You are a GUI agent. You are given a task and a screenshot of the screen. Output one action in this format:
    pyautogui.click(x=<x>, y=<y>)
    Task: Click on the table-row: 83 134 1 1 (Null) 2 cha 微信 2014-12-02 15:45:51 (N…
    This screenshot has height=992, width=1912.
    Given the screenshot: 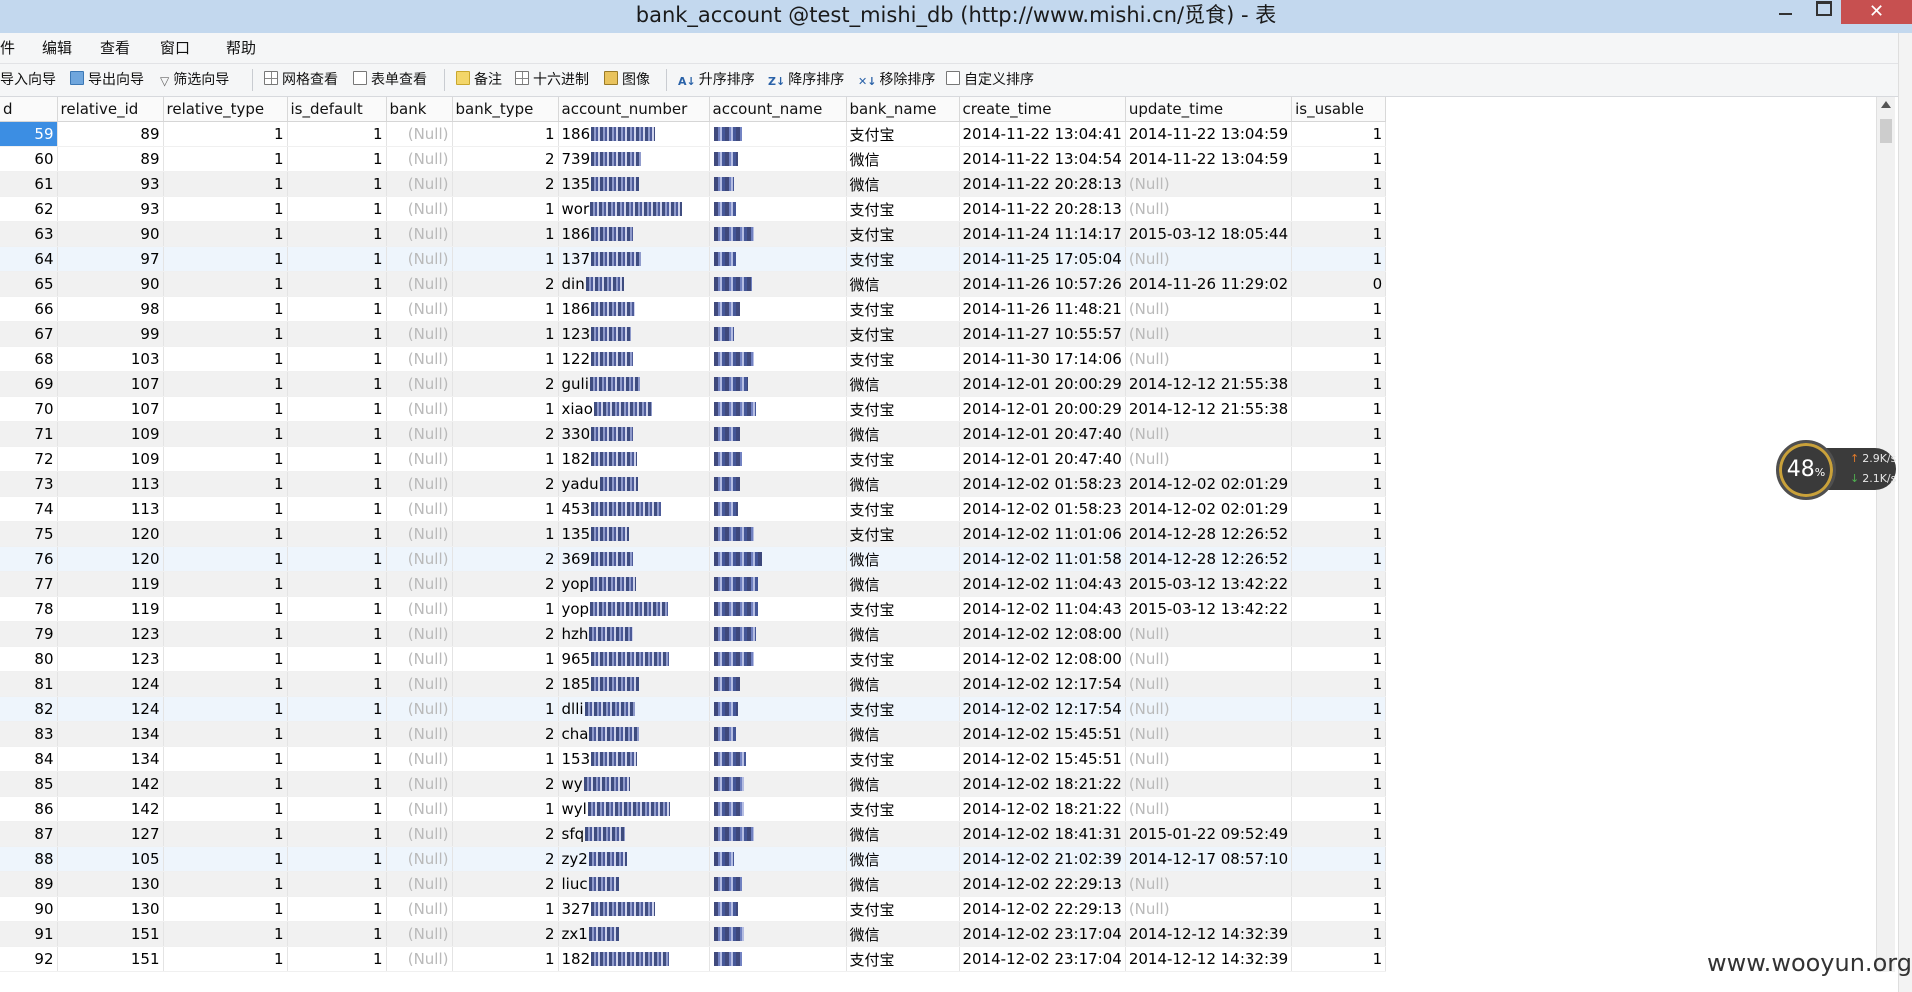 What is the action you would take?
    pyautogui.click(x=693, y=734)
    